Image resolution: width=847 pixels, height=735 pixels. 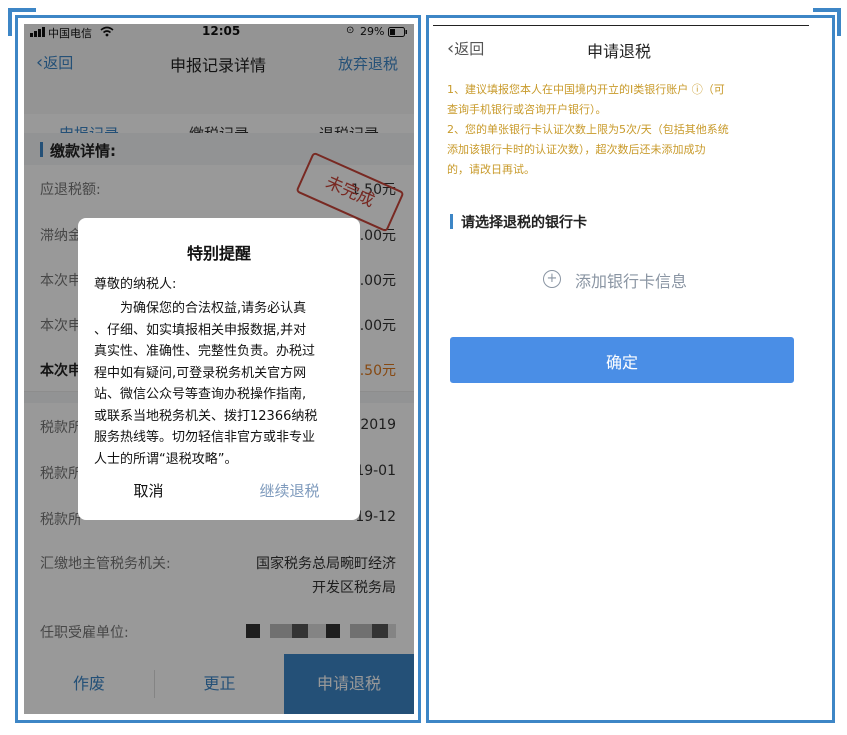 I want to click on add-card-label: 添加银行卡信息, so click(x=631, y=281).